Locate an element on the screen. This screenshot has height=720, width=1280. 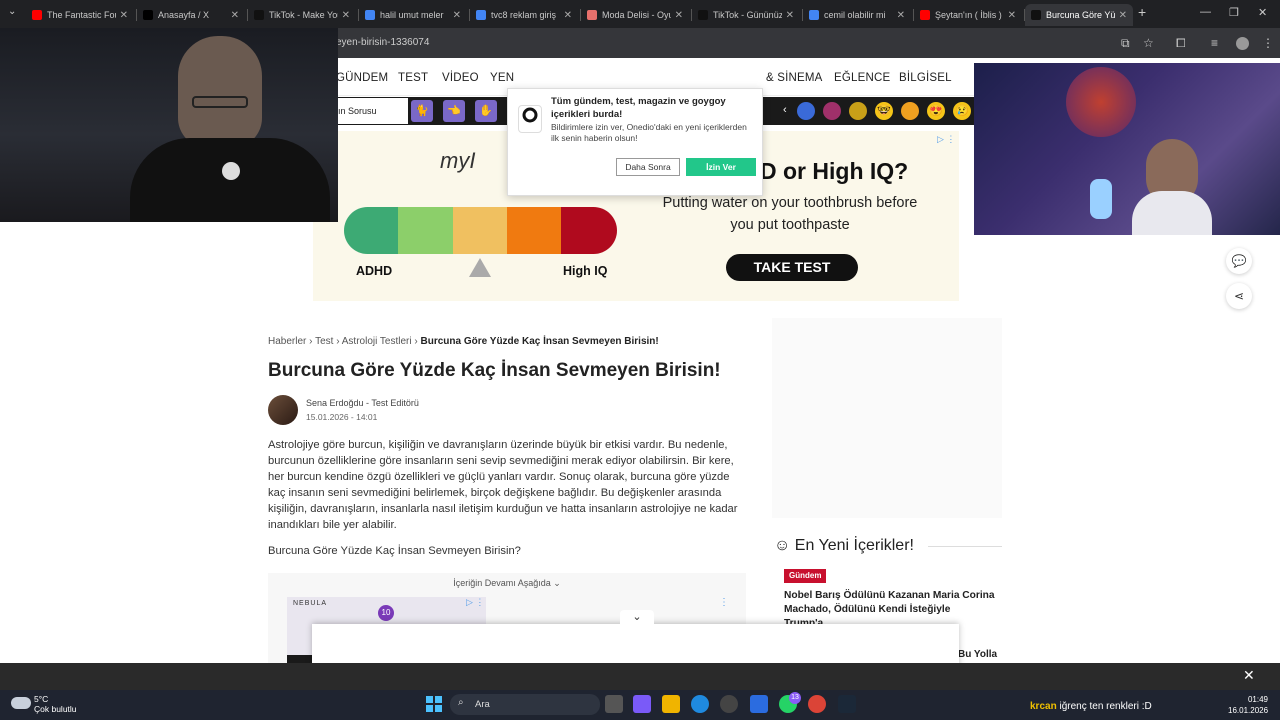
copilot-icon is located at coordinates (642, 704).